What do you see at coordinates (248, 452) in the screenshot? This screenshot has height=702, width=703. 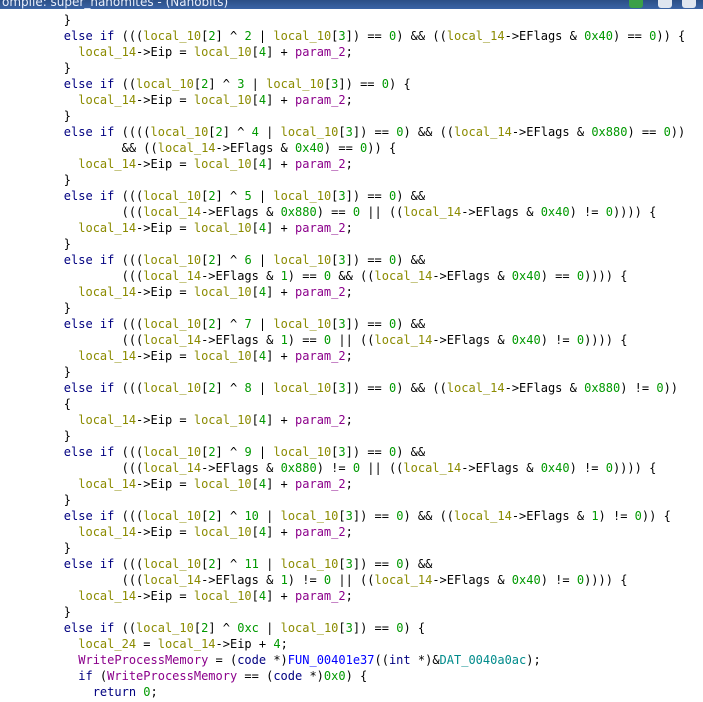 I see `code-token: 9` at bounding box center [248, 452].